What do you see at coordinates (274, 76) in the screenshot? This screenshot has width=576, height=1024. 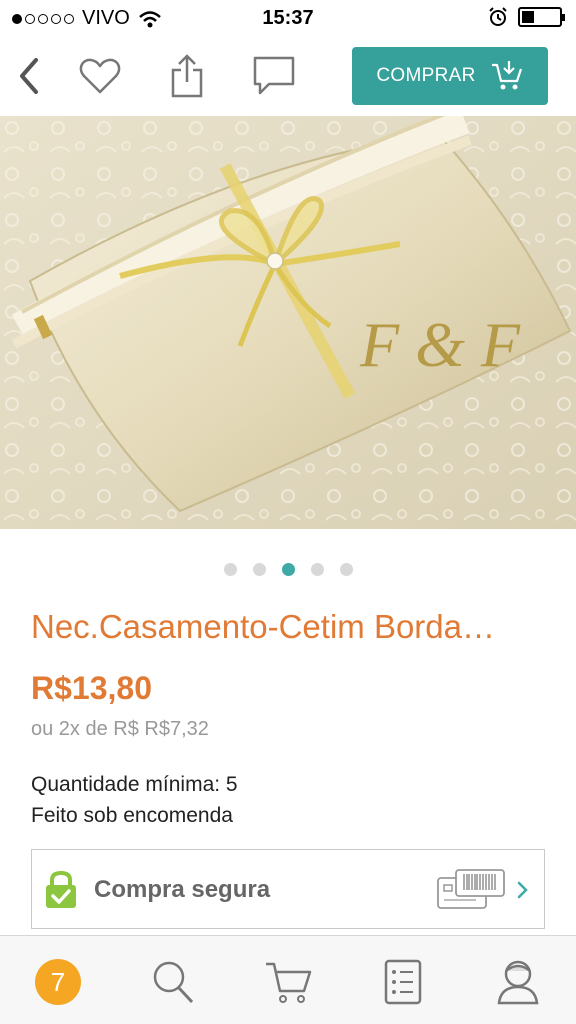 I see `chat-icon` at bounding box center [274, 76].